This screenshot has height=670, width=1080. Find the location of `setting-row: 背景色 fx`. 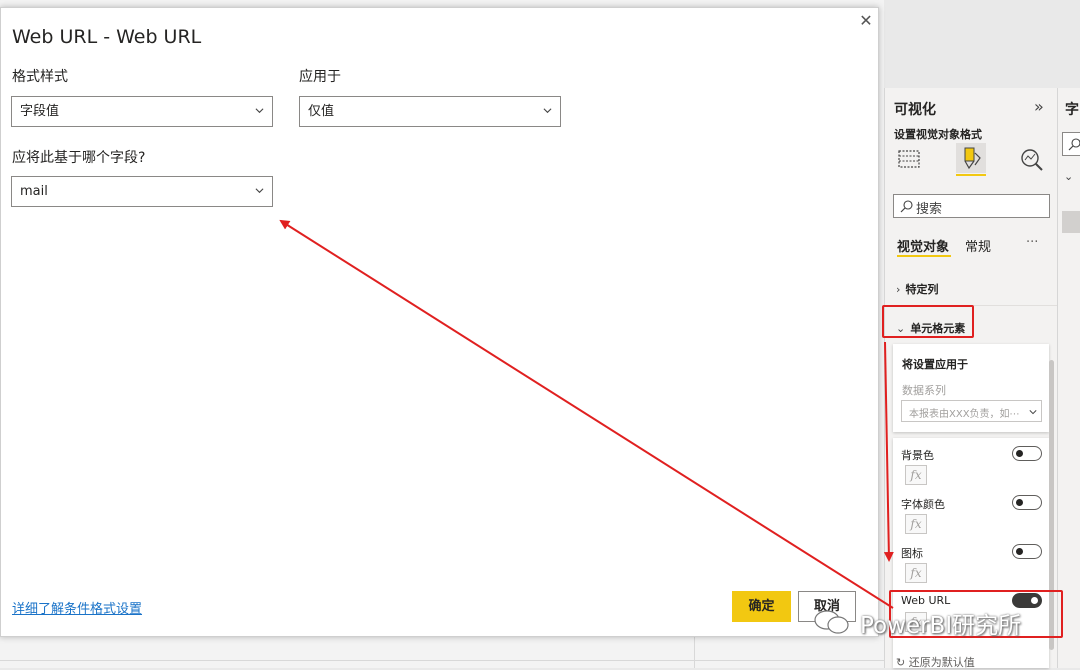

setting-row: 背景色 fx is located at coordinates (973, 467).